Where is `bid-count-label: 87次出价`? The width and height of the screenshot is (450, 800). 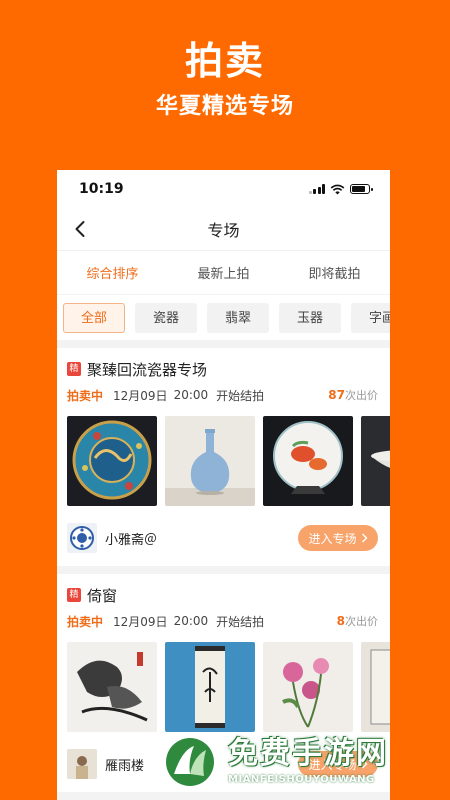 bid-count-label: 87次出价 is located at coordinates (353, 395).